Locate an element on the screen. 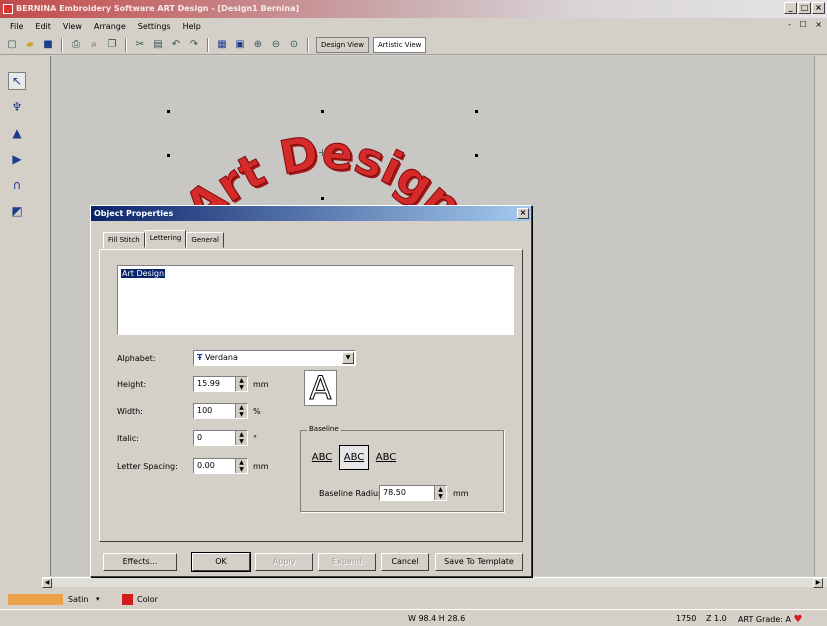 This screenshot has height=626, width=827. ok-button: OK is located at coordinates (221, 562).